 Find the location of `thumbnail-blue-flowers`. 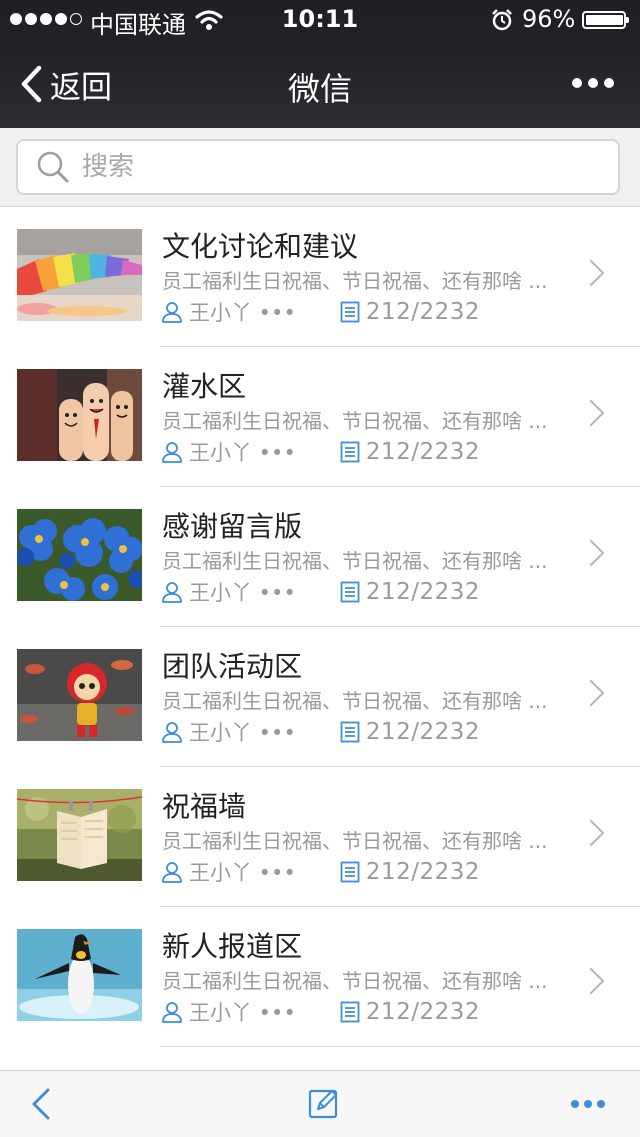

thumbnail-blue-flowers is located at coordinates (79, 555).